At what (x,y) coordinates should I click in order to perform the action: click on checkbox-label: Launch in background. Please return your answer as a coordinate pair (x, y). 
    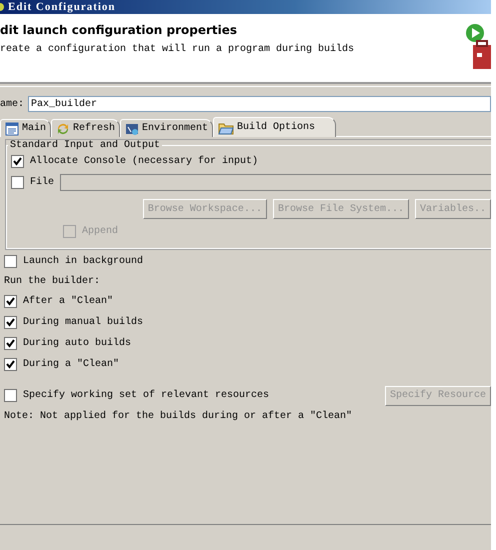
    Looking at the image, I should click on (83, 261).